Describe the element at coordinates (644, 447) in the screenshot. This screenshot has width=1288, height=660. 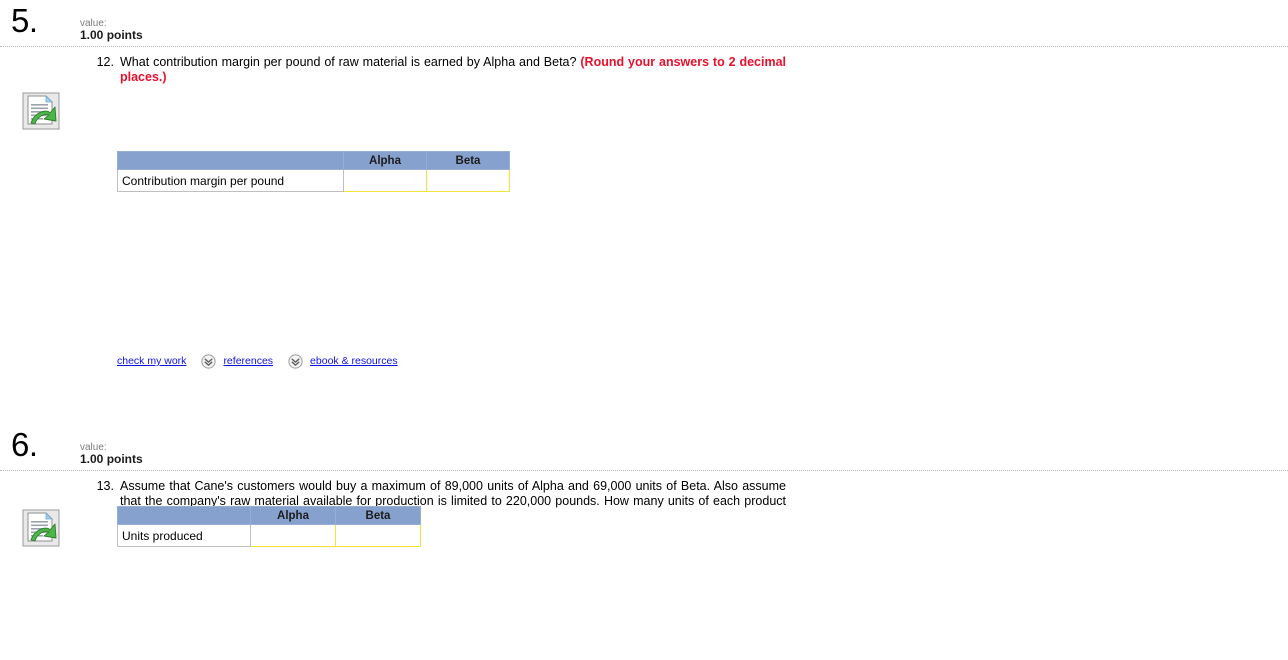
I see `question-header: 6. value: 1.00 points` at that location.